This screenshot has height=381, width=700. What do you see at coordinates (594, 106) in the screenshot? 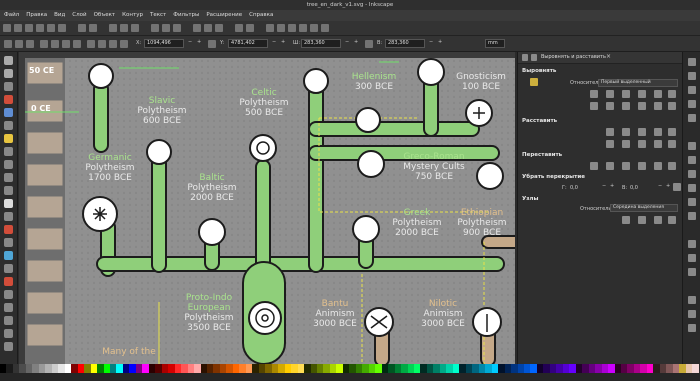
I see `align-bottom-edge-icon` at bounding box center [594, 106].